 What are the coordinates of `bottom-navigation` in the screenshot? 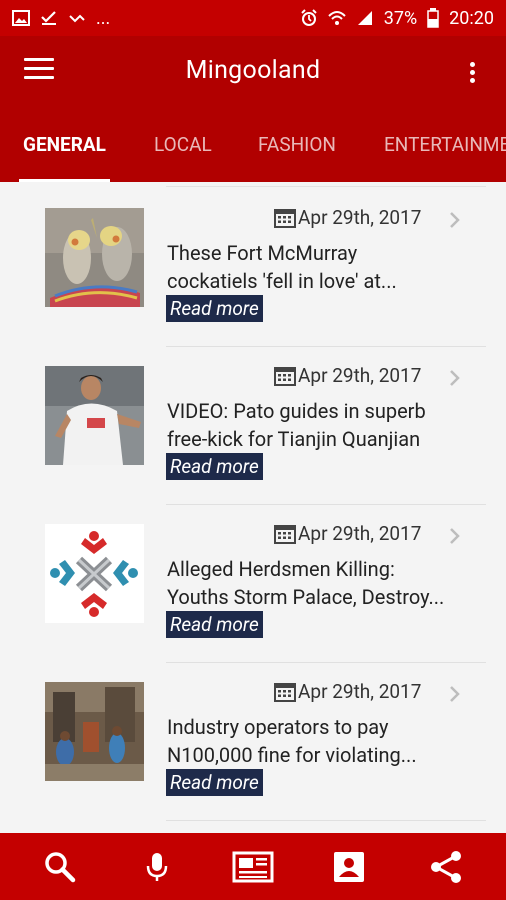 It's located at (253, 866).